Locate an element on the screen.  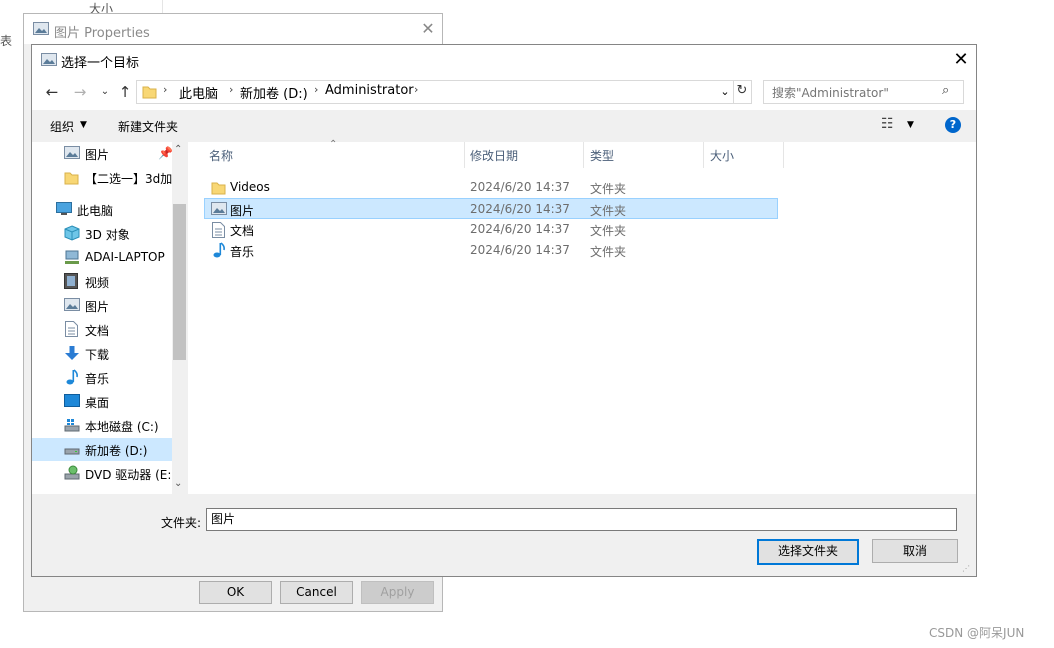
file-row-music: 音乐 2024/6/20 14:37 文件夹 is located at coordinates (491, 250).